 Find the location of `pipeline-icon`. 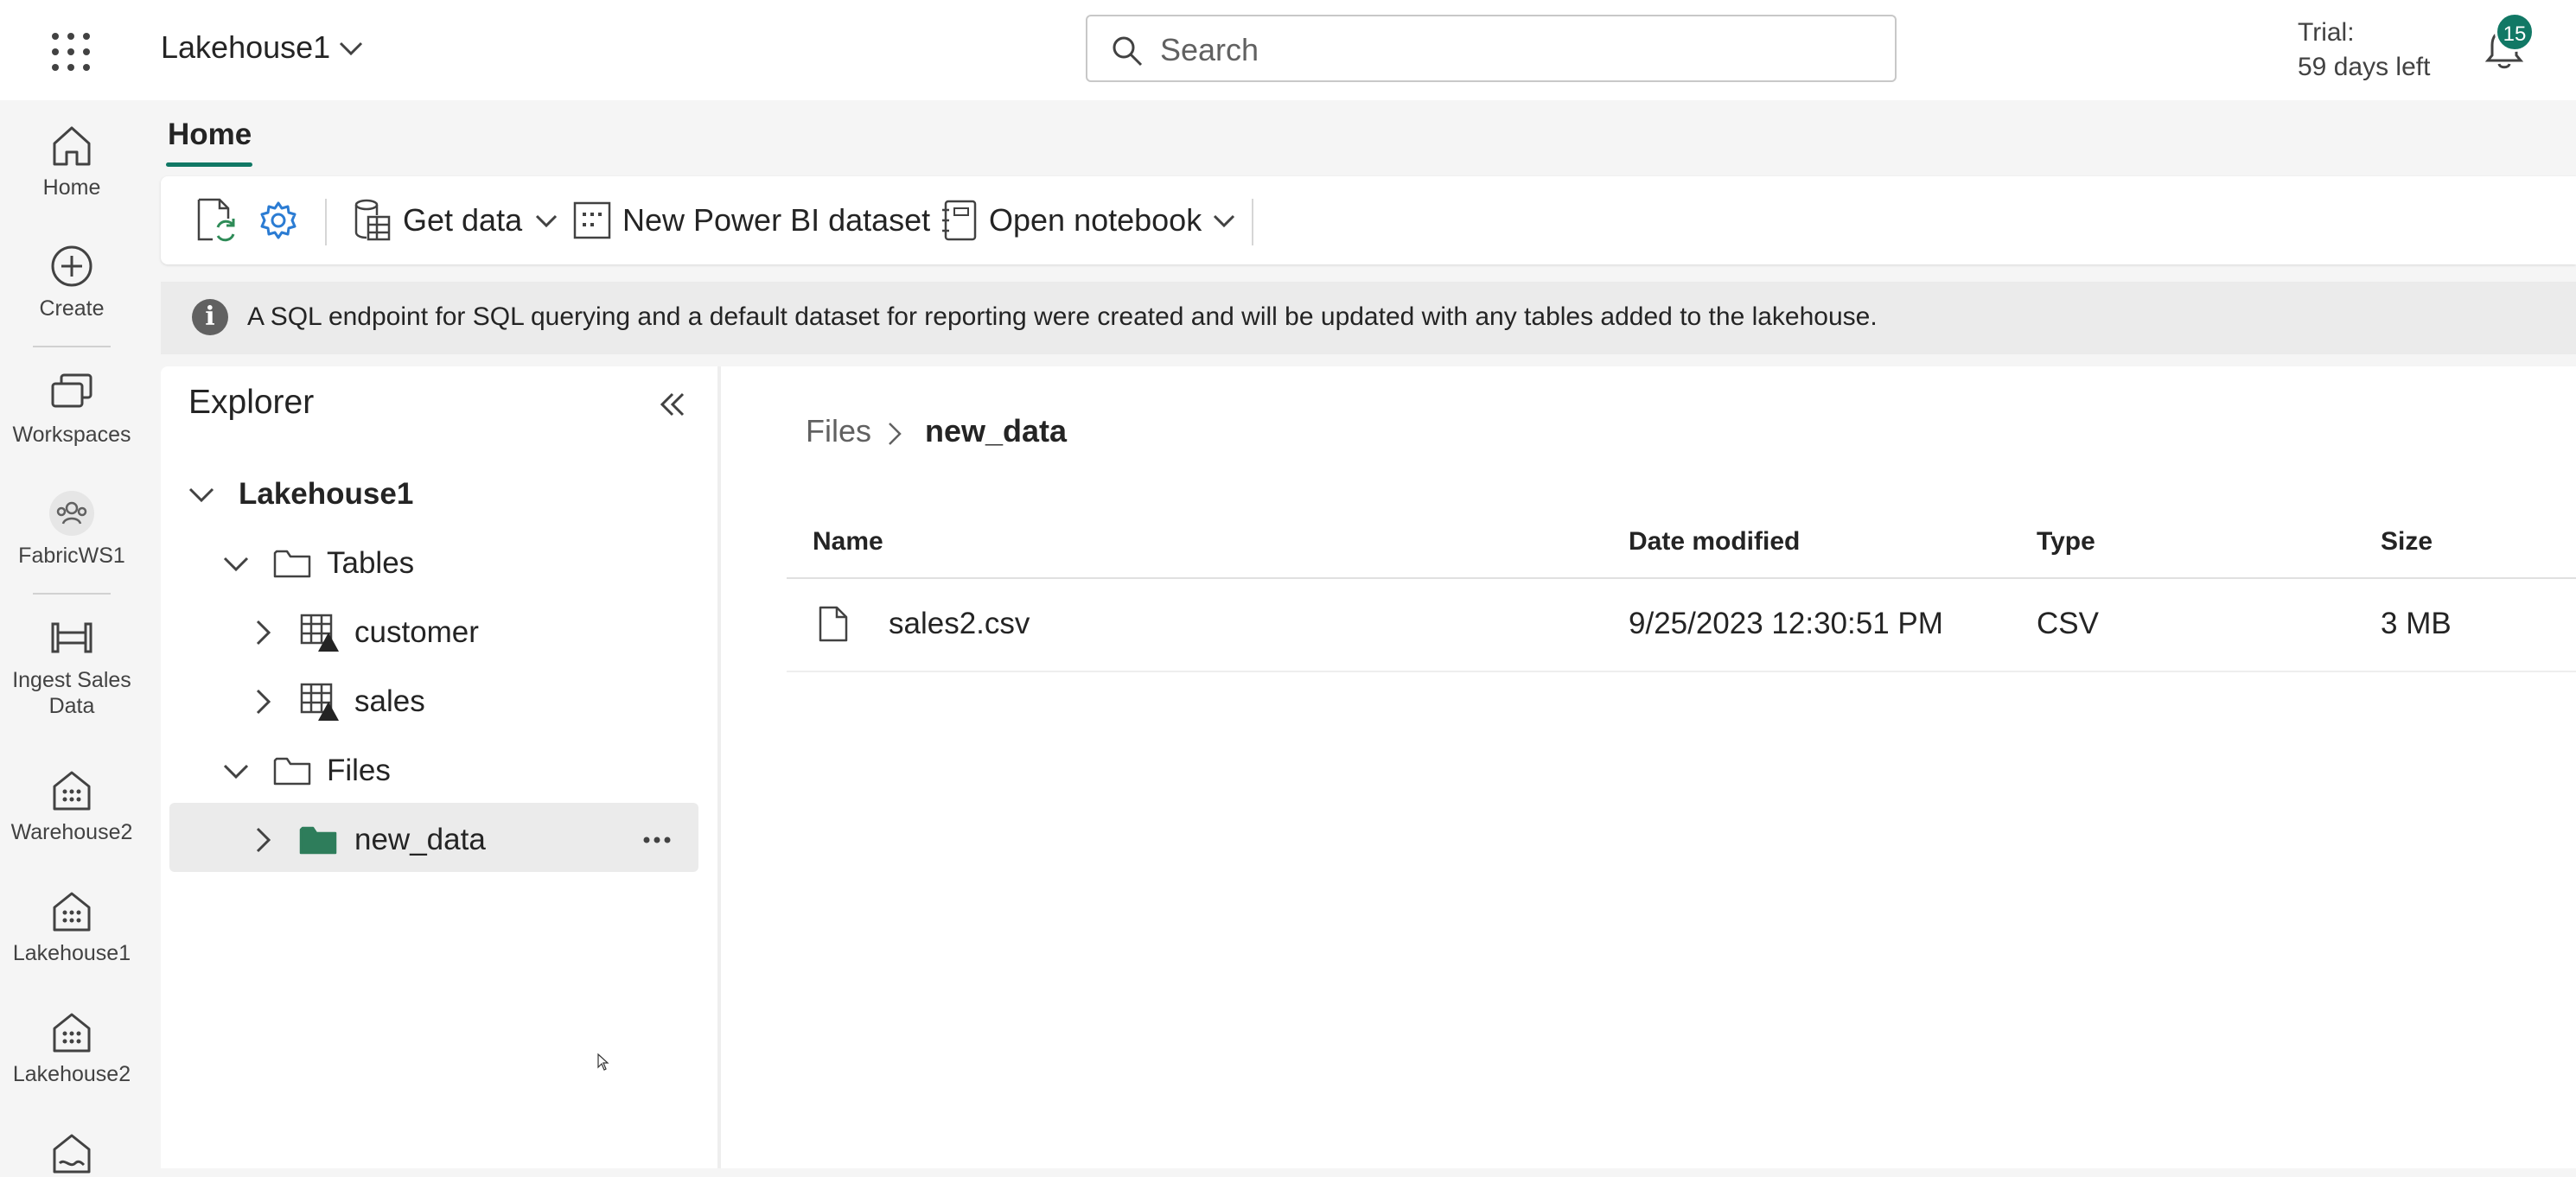

pipeline-icon is located at coordinates (72, 638).